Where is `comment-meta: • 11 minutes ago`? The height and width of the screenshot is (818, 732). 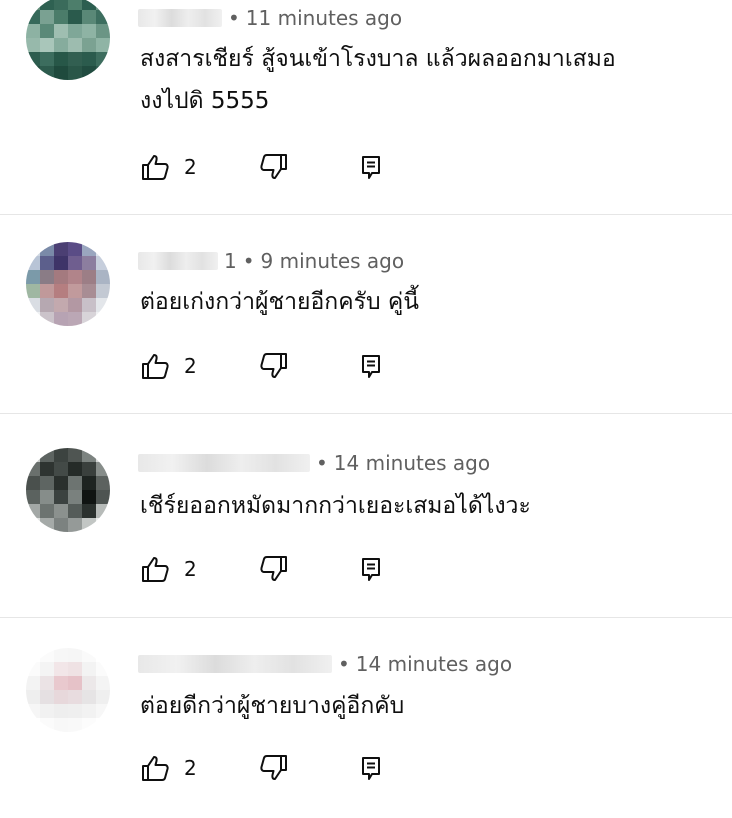 comment-meta: • 11 minutes ago is located at coordinates (270, 18).